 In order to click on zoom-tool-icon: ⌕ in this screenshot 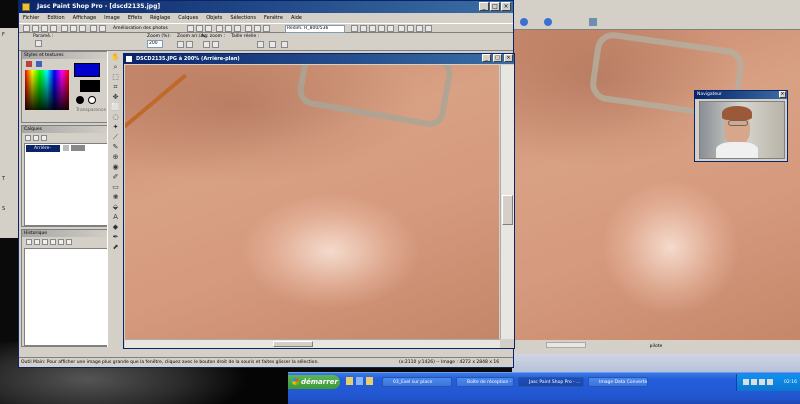, I will do `click(115, 67)`.